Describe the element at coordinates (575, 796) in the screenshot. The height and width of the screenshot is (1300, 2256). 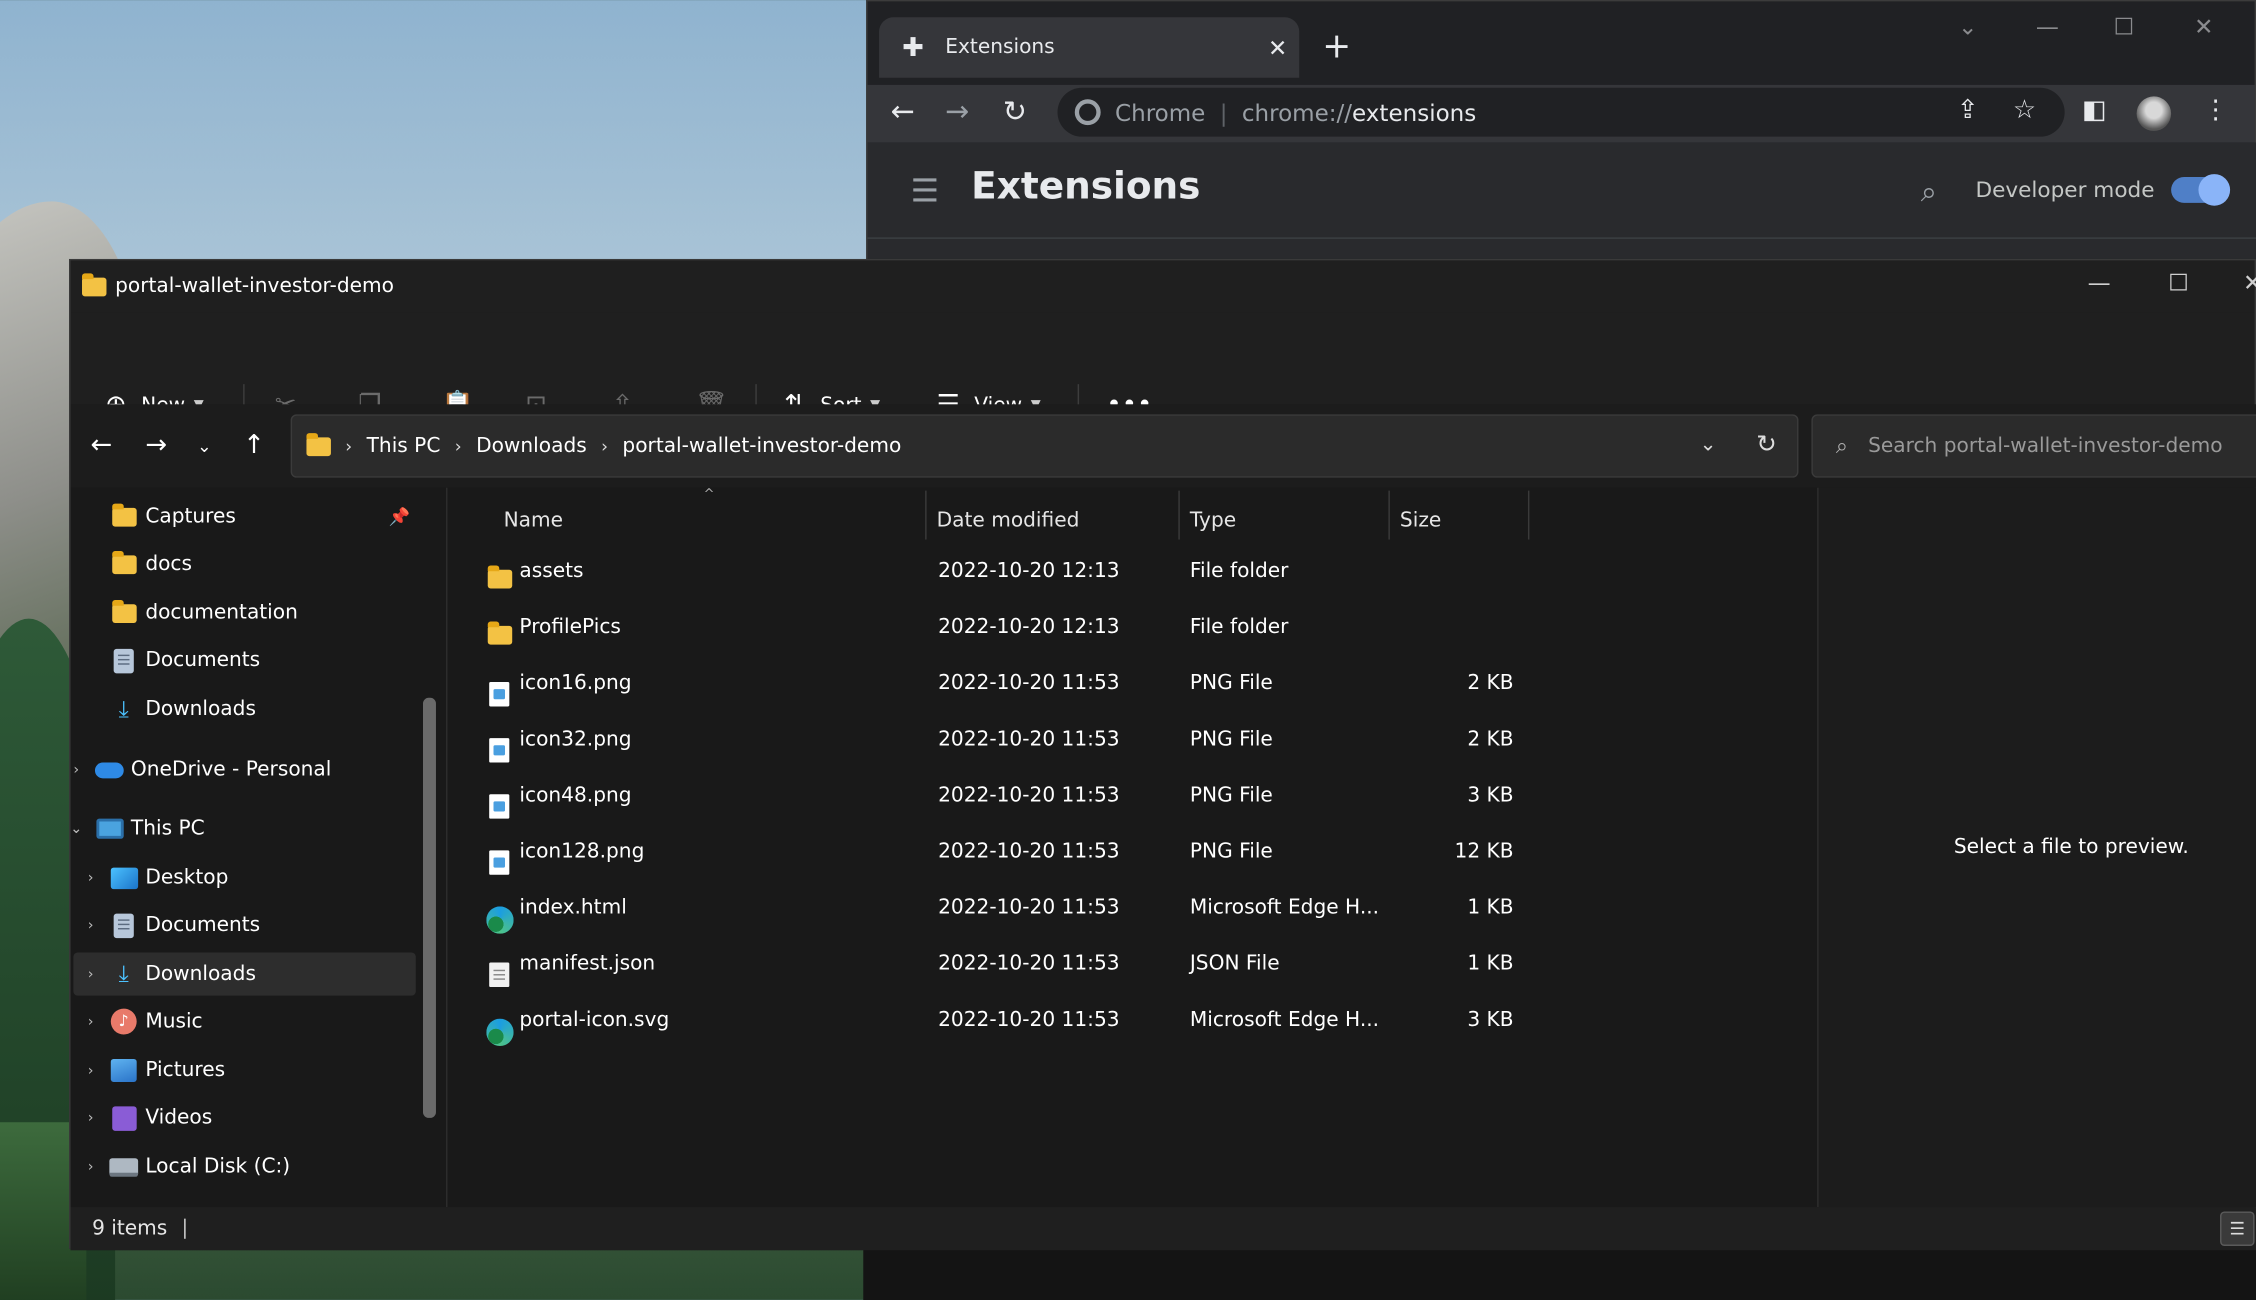
I see `file-name: icon48.png` at that location.